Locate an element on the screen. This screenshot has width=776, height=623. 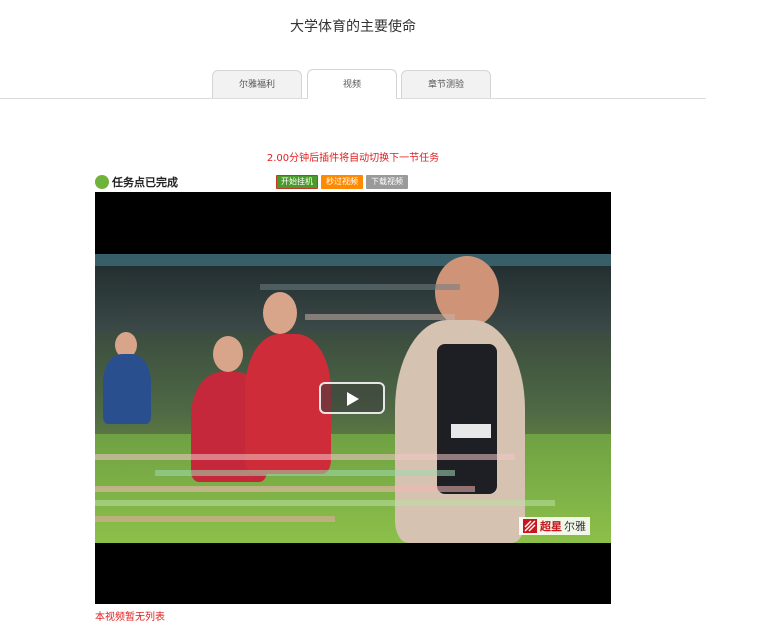
stadium-banner is located at coordinates (353, 260).